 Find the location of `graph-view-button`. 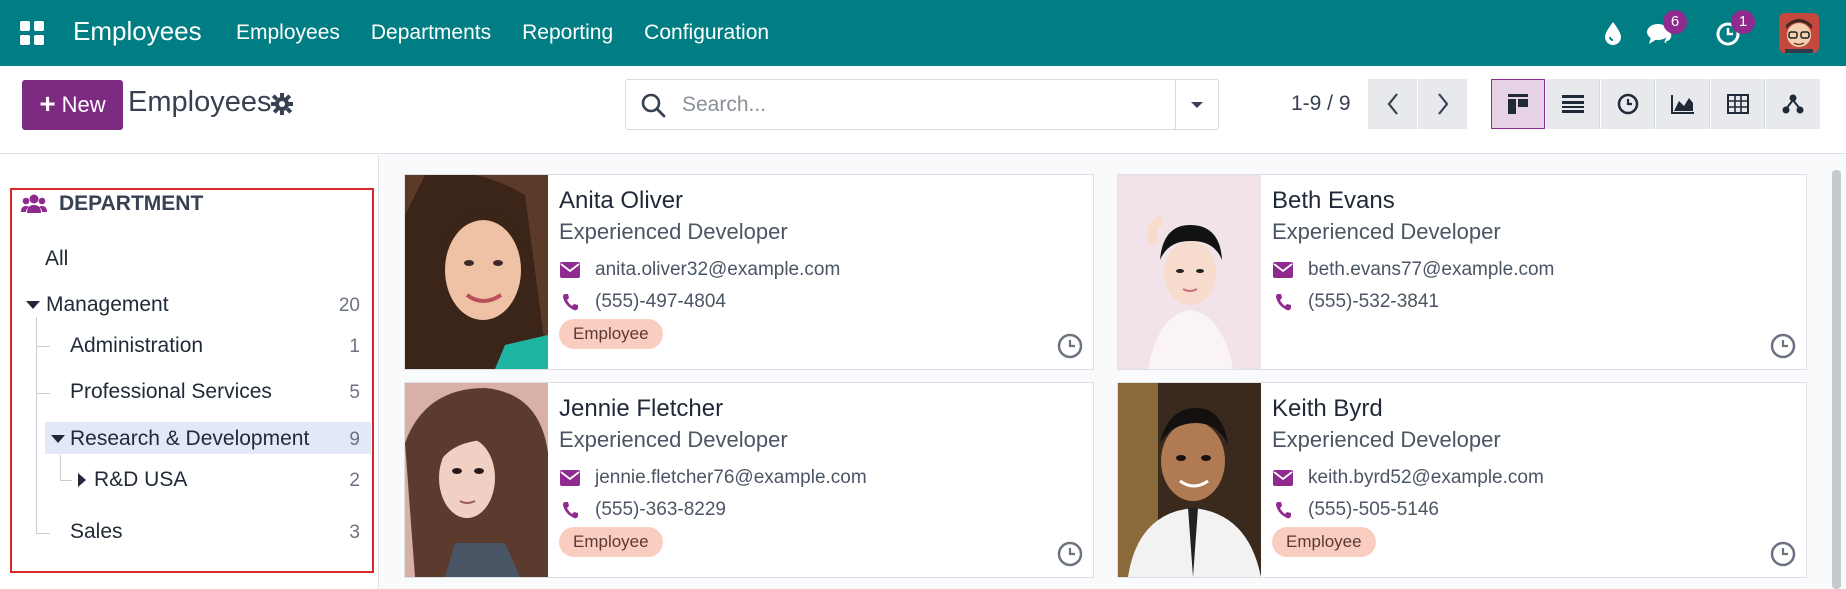

graph-view-button is located at coordinates (1683, 104).